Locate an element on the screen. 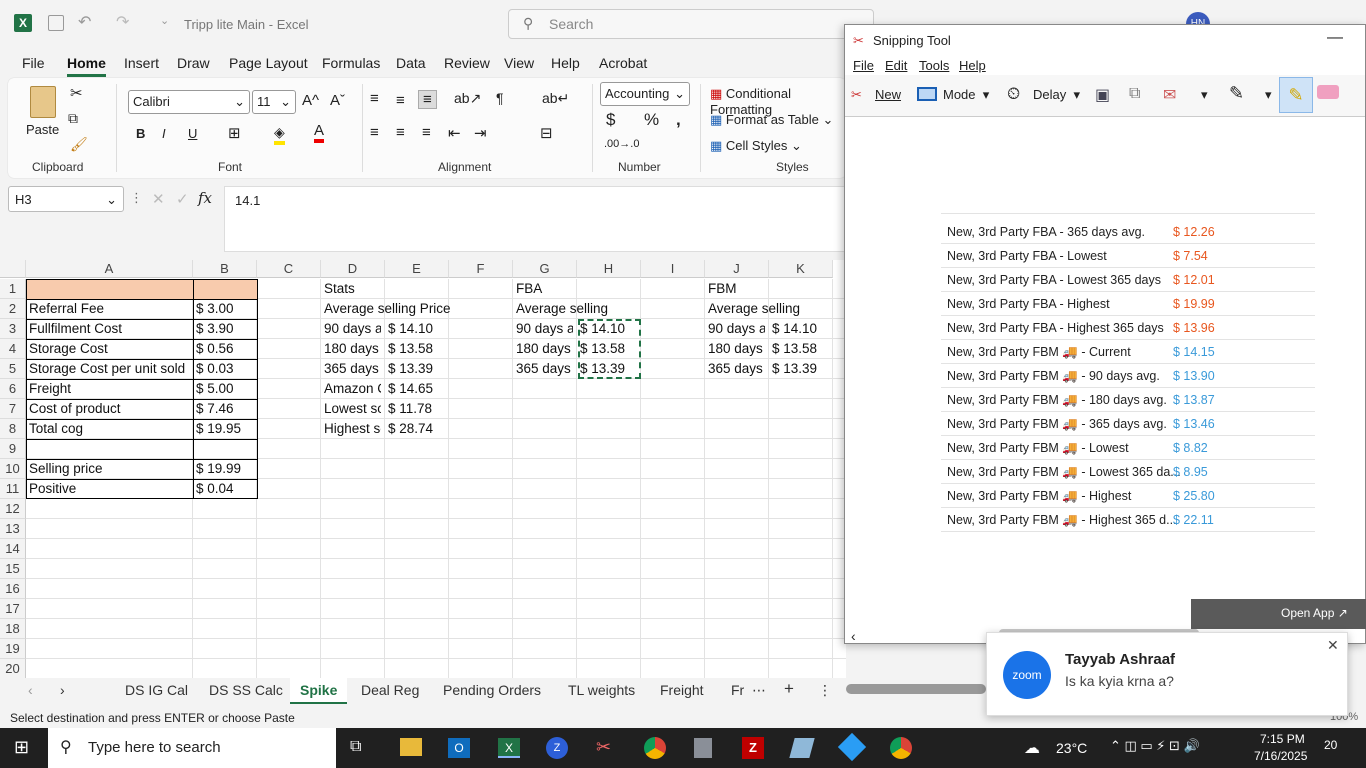 The height and width of the screenshot is (768, 1366). save-snip-icon: ▣ is located at coordinates (1102, 95).